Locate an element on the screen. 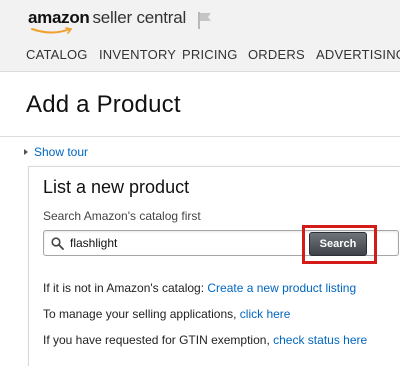 The width and height of the screenshot is (400, 366). nav-advertising: ADVERTISING is located at coordinates (358, 54).